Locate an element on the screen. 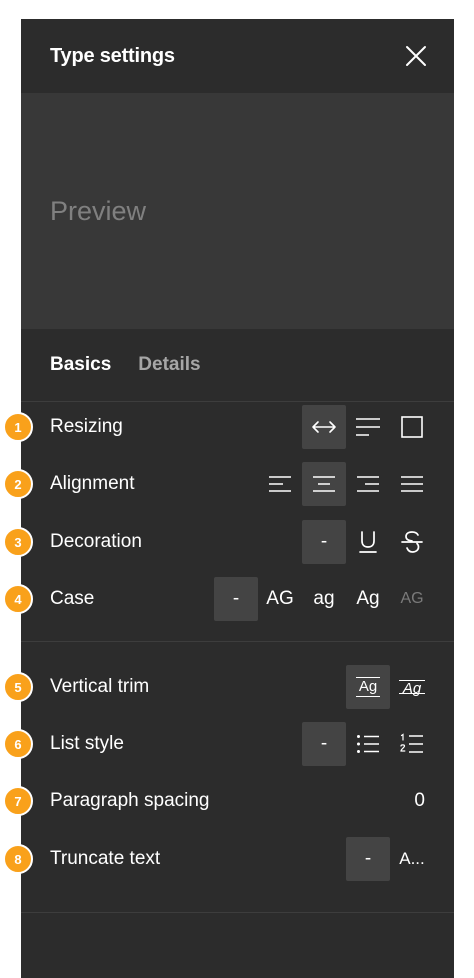  fixed-size-button is located at coordinates (412, 427).